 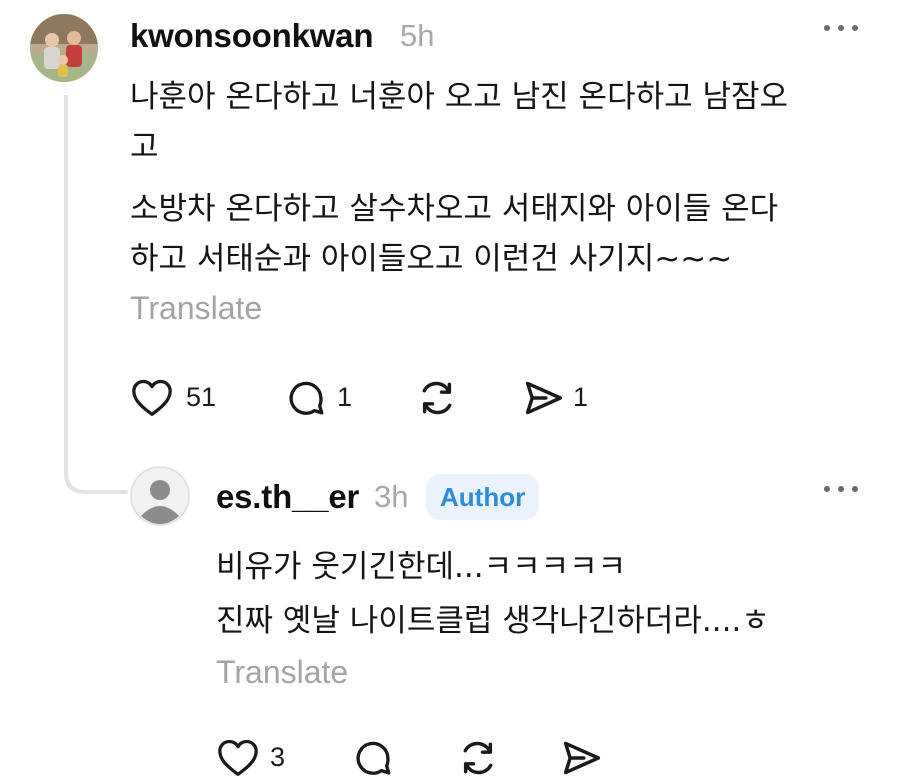 I want to click on share-count: 1, so click(x=581, y=397).